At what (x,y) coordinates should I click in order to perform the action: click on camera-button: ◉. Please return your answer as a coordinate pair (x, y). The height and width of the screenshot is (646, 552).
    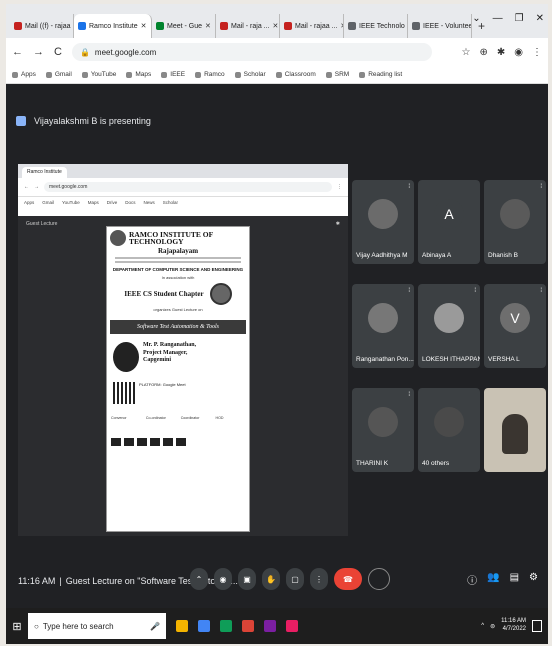
    Looking at the image, I should click on (223, 579).